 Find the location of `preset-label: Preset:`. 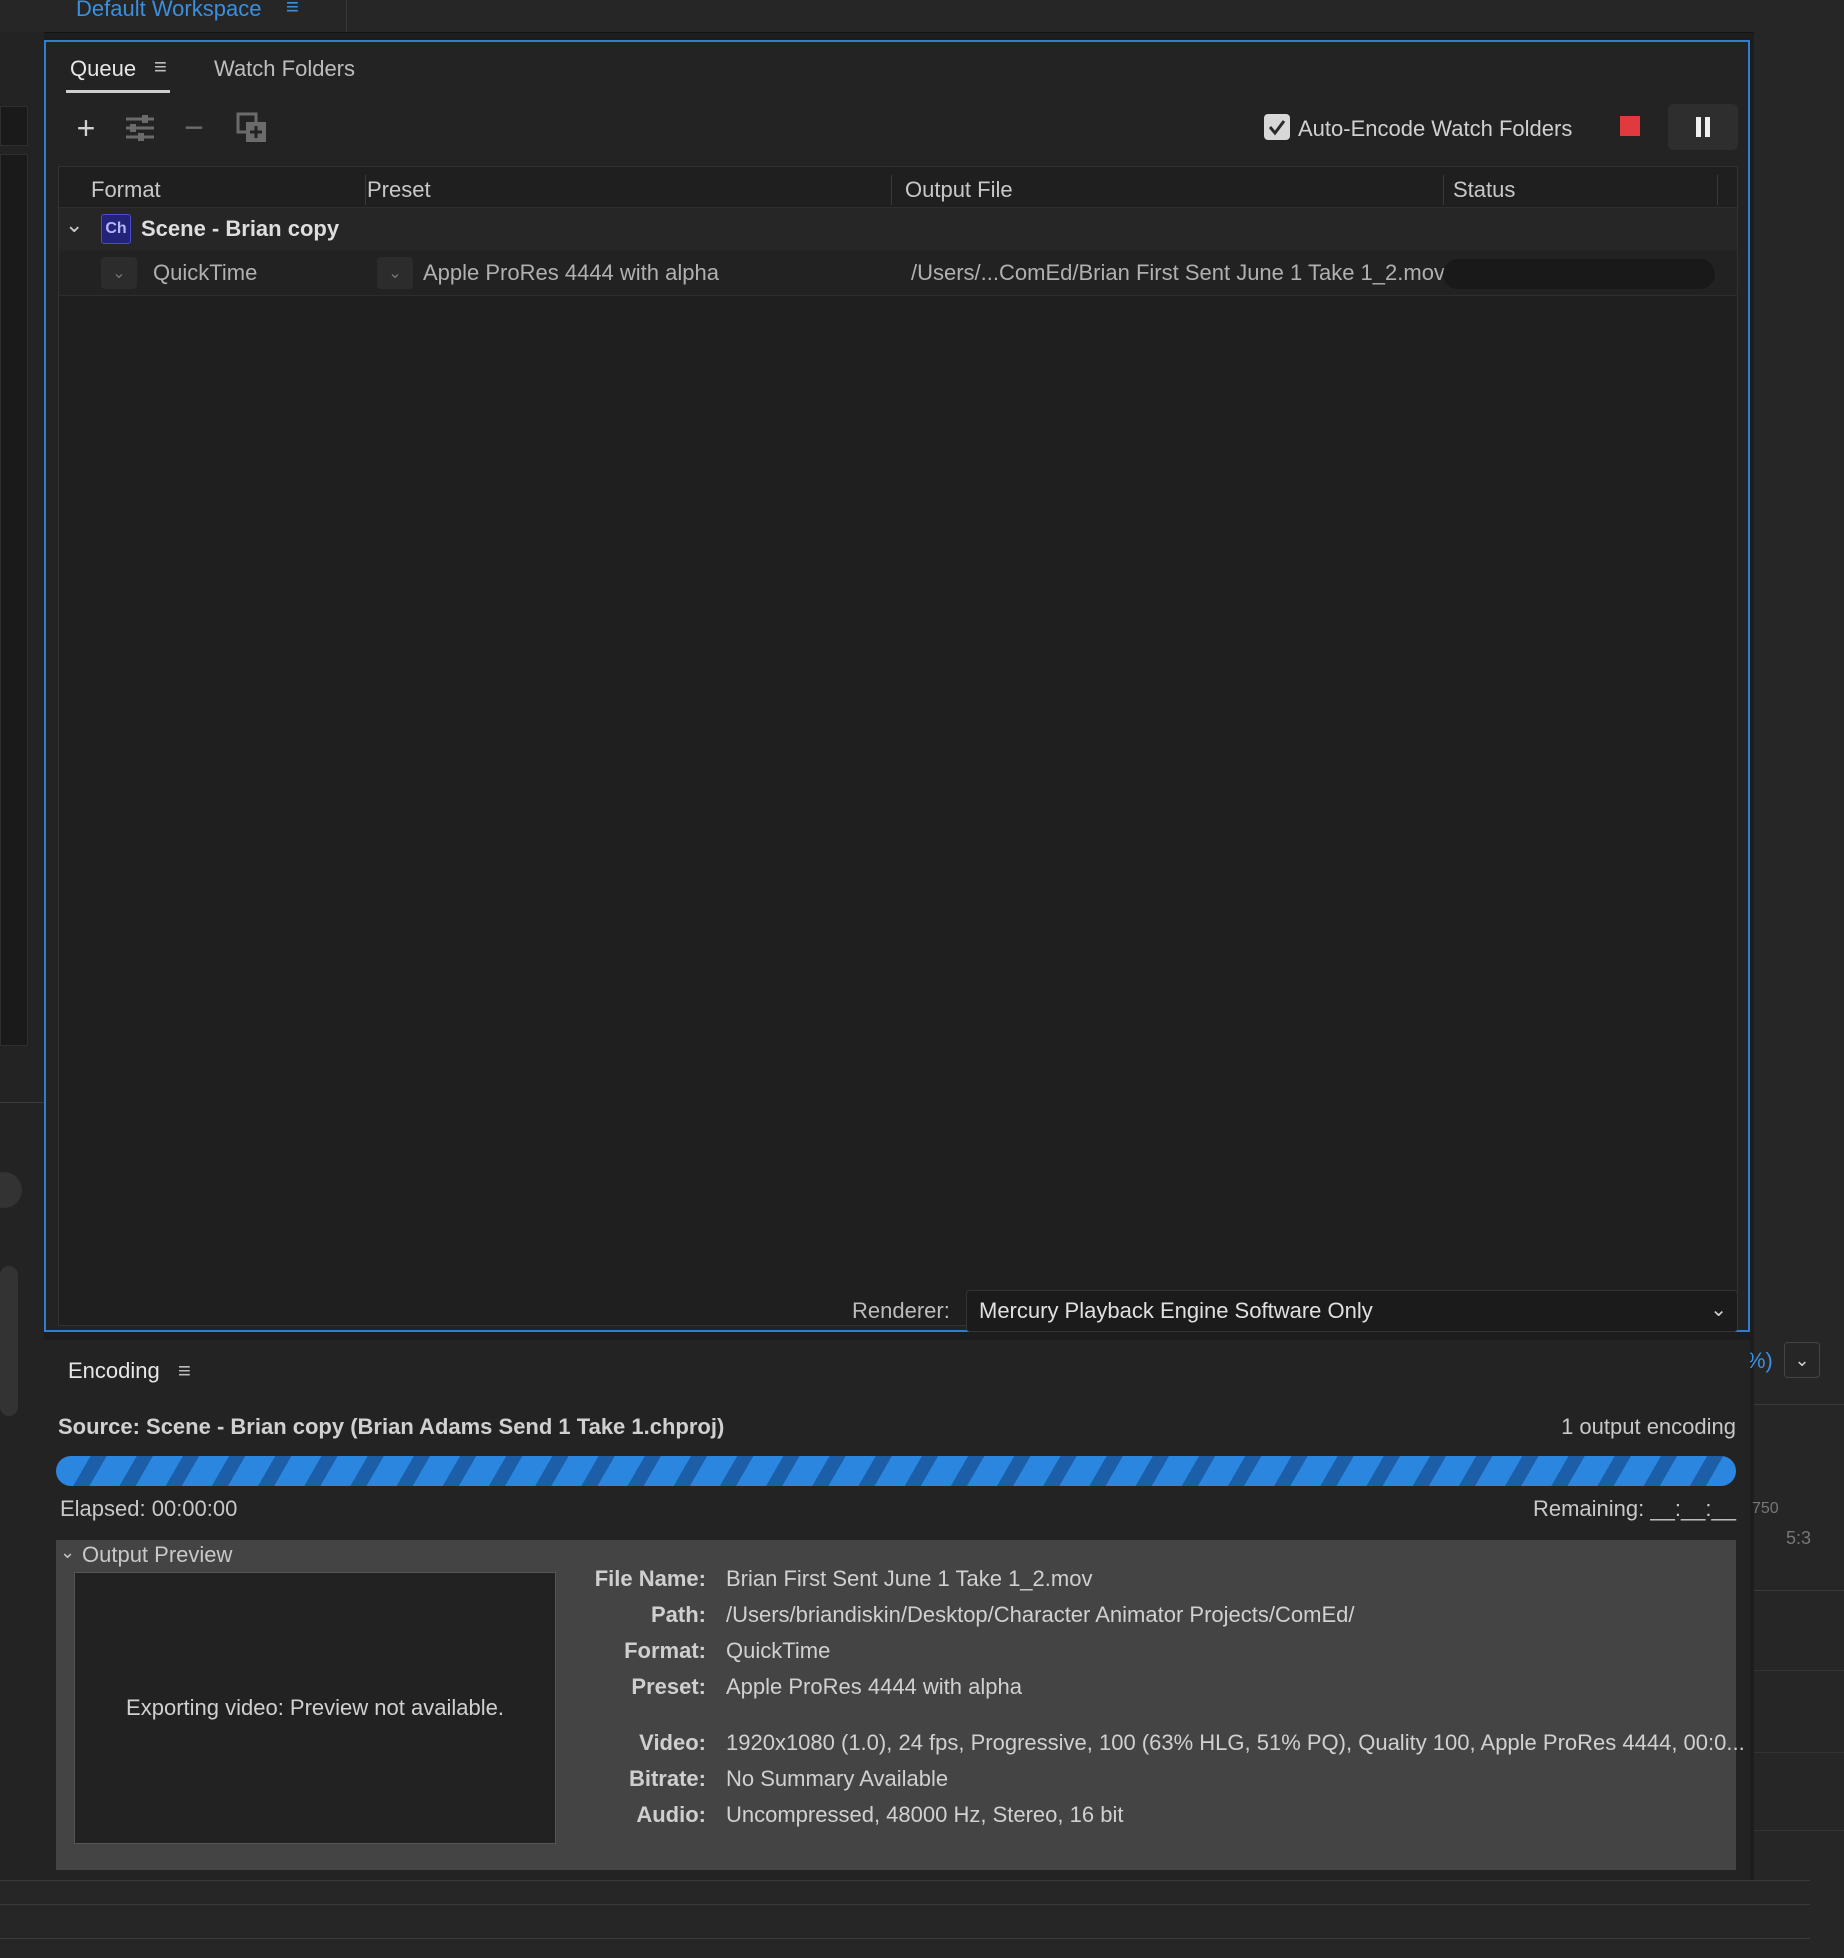

preset-label: Preset: is located at coordinates (668, 1686).